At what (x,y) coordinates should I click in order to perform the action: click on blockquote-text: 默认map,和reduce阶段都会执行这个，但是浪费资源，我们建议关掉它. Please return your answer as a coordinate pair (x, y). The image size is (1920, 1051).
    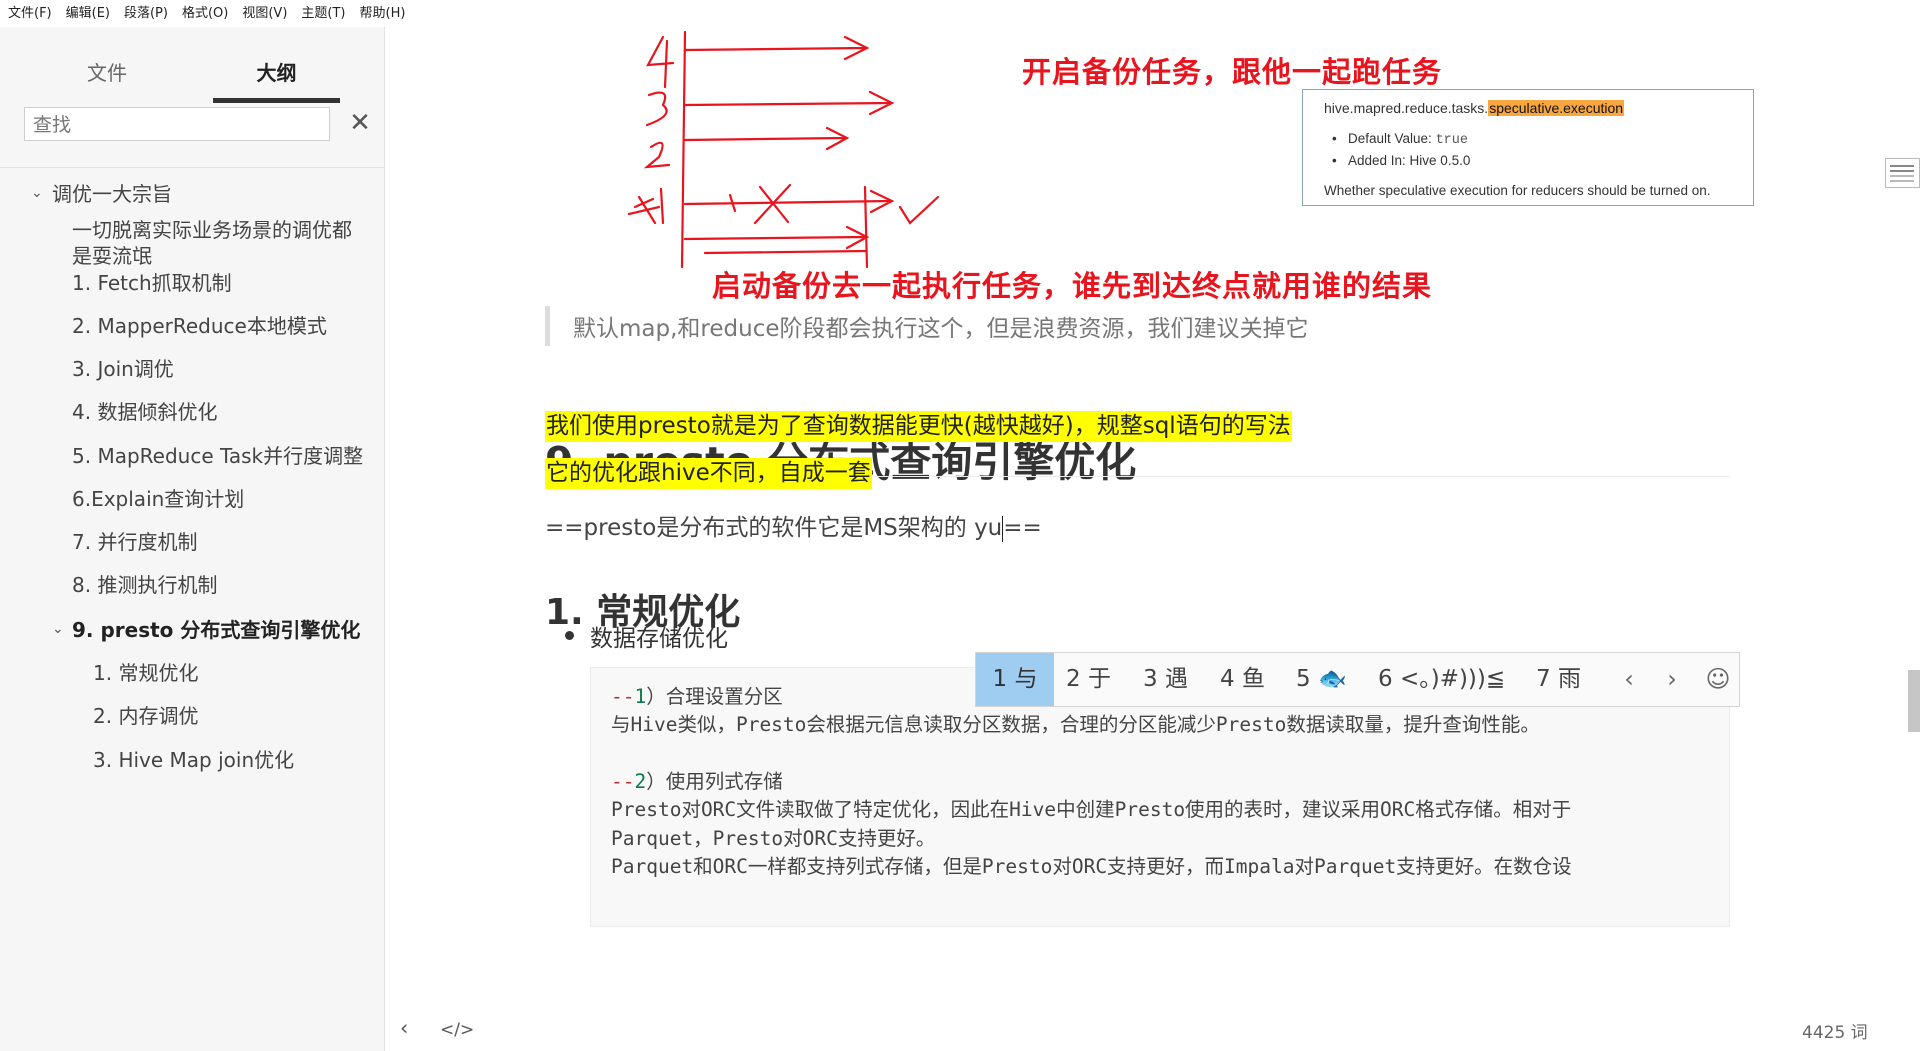
    Looking at the image, I should click on (941, 329).